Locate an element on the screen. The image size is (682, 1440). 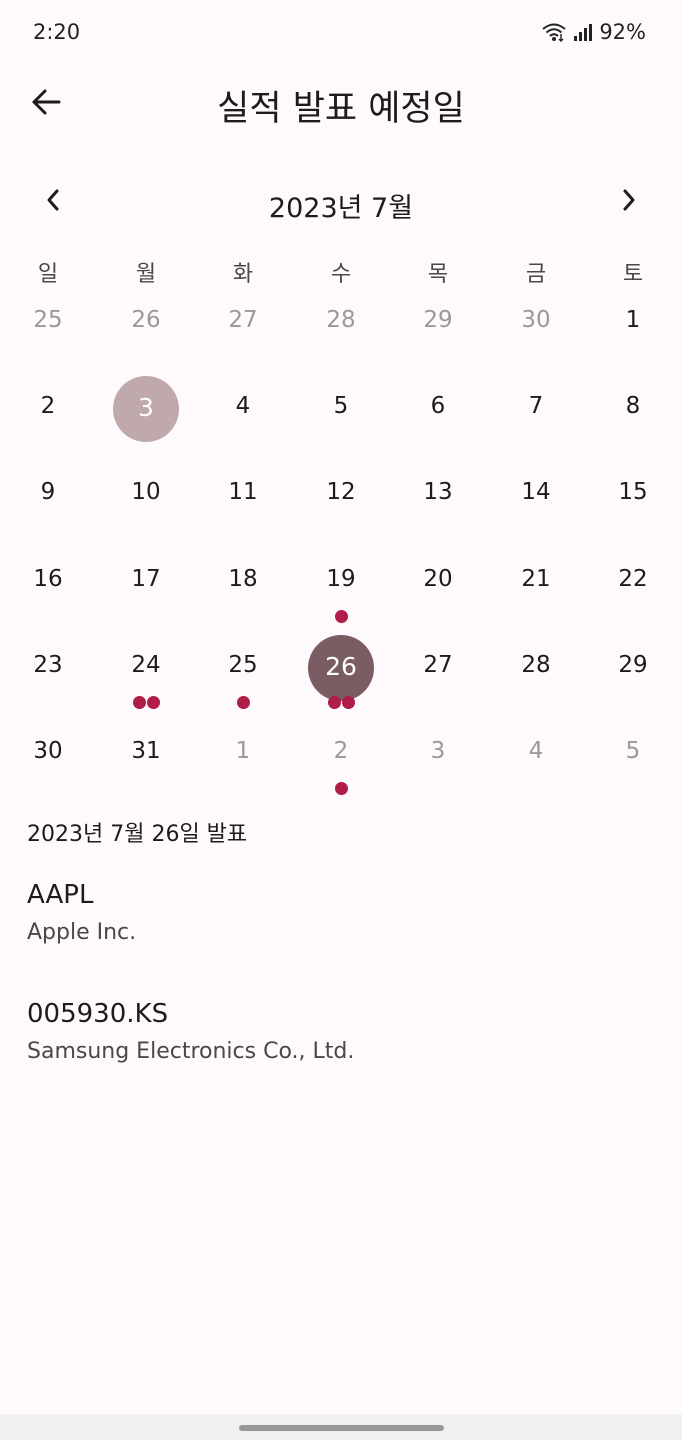
calendar-day: 12 is located at coordinates (341, 497).